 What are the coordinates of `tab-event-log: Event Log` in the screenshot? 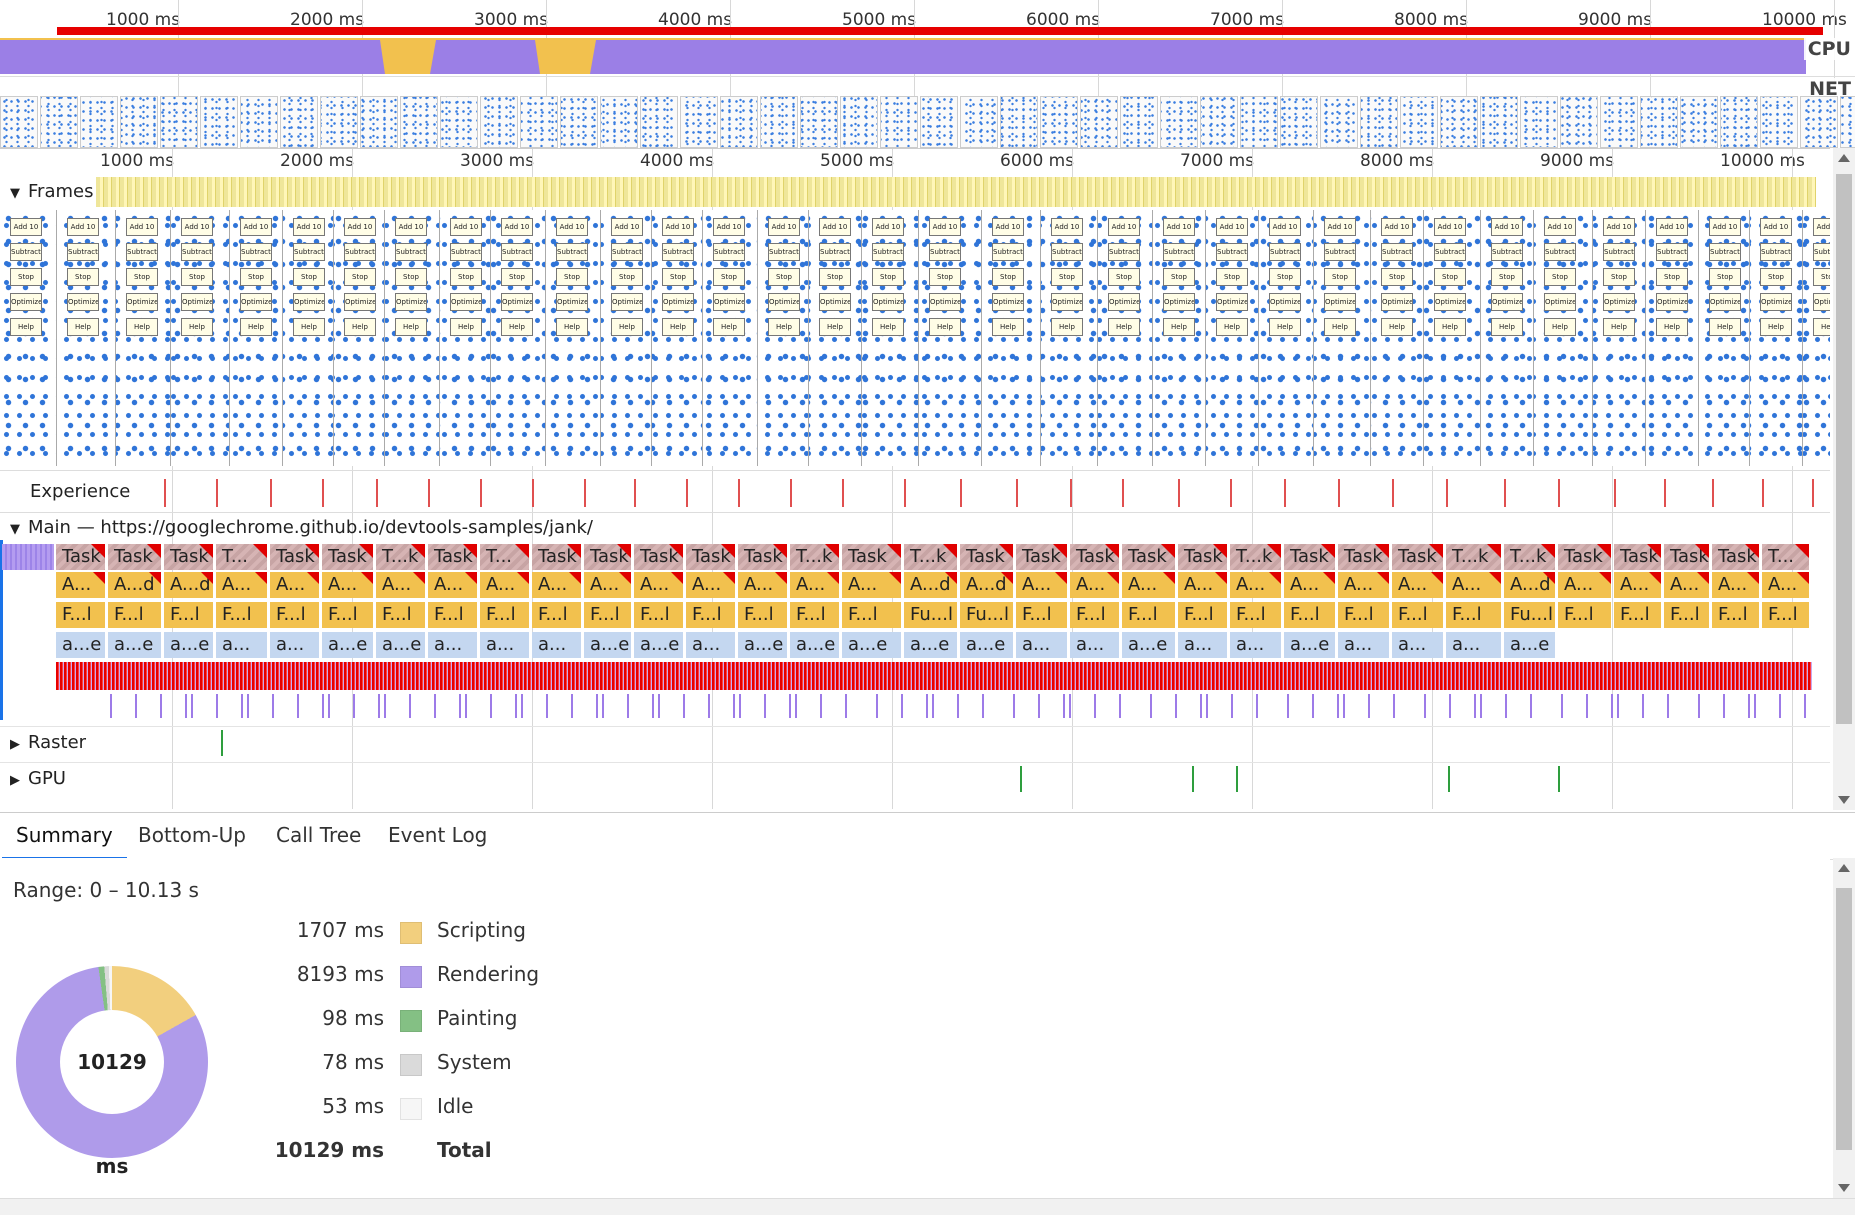 It's located at (437, 835).